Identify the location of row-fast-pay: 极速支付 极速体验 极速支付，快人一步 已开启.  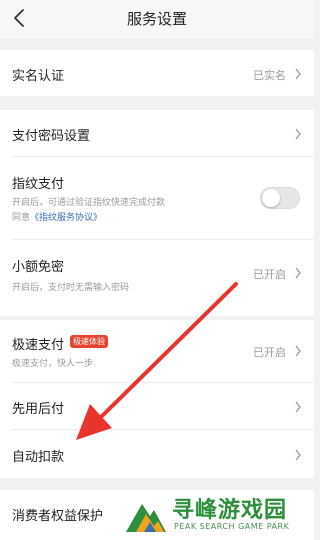
(157, 351).